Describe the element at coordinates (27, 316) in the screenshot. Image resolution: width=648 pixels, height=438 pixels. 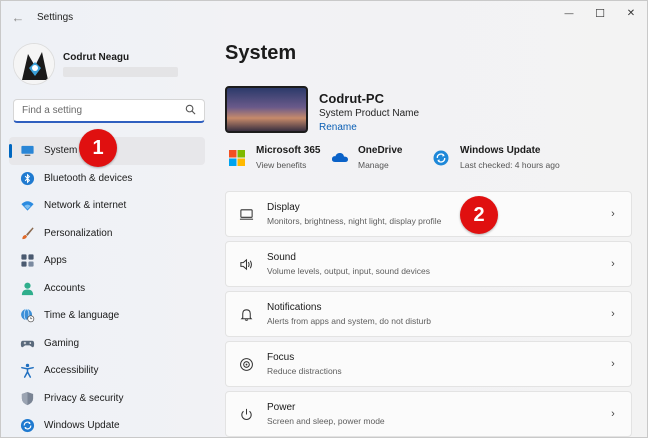
I see `globe-clock-icon` at that location.